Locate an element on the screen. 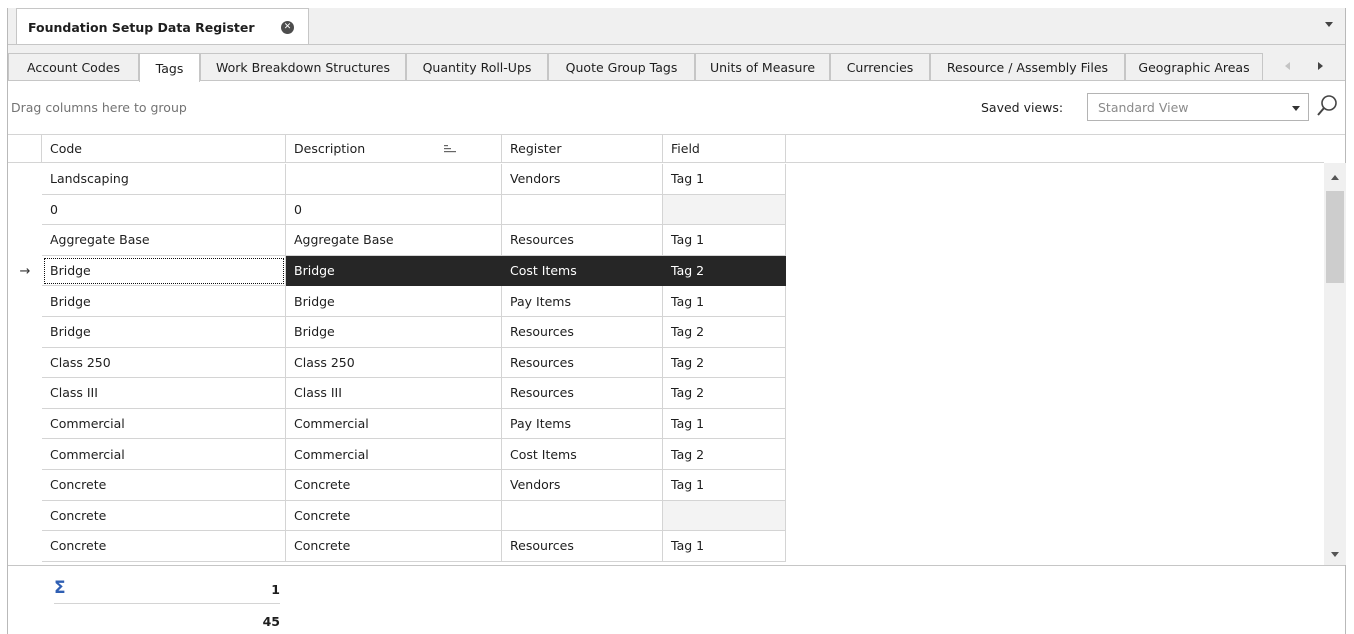 The width and height of the screenshot is (1354, 634). search-icon is located at coordinates (1327, 106).